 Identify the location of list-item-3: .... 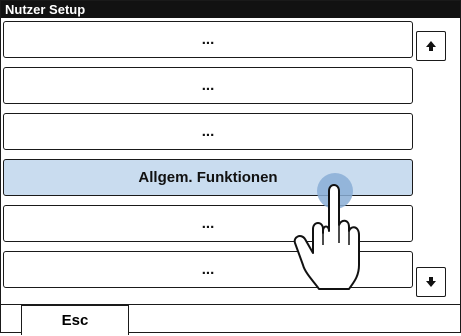
(208, 131).